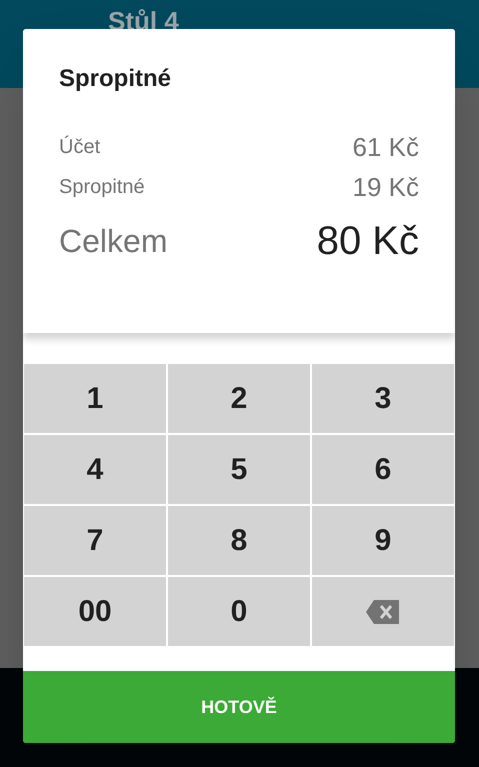 This screenshot has width=479, height=767. Describe the element at coordinates (95, 469) in the screenshot. I see `keypad-key: 4` at that location.